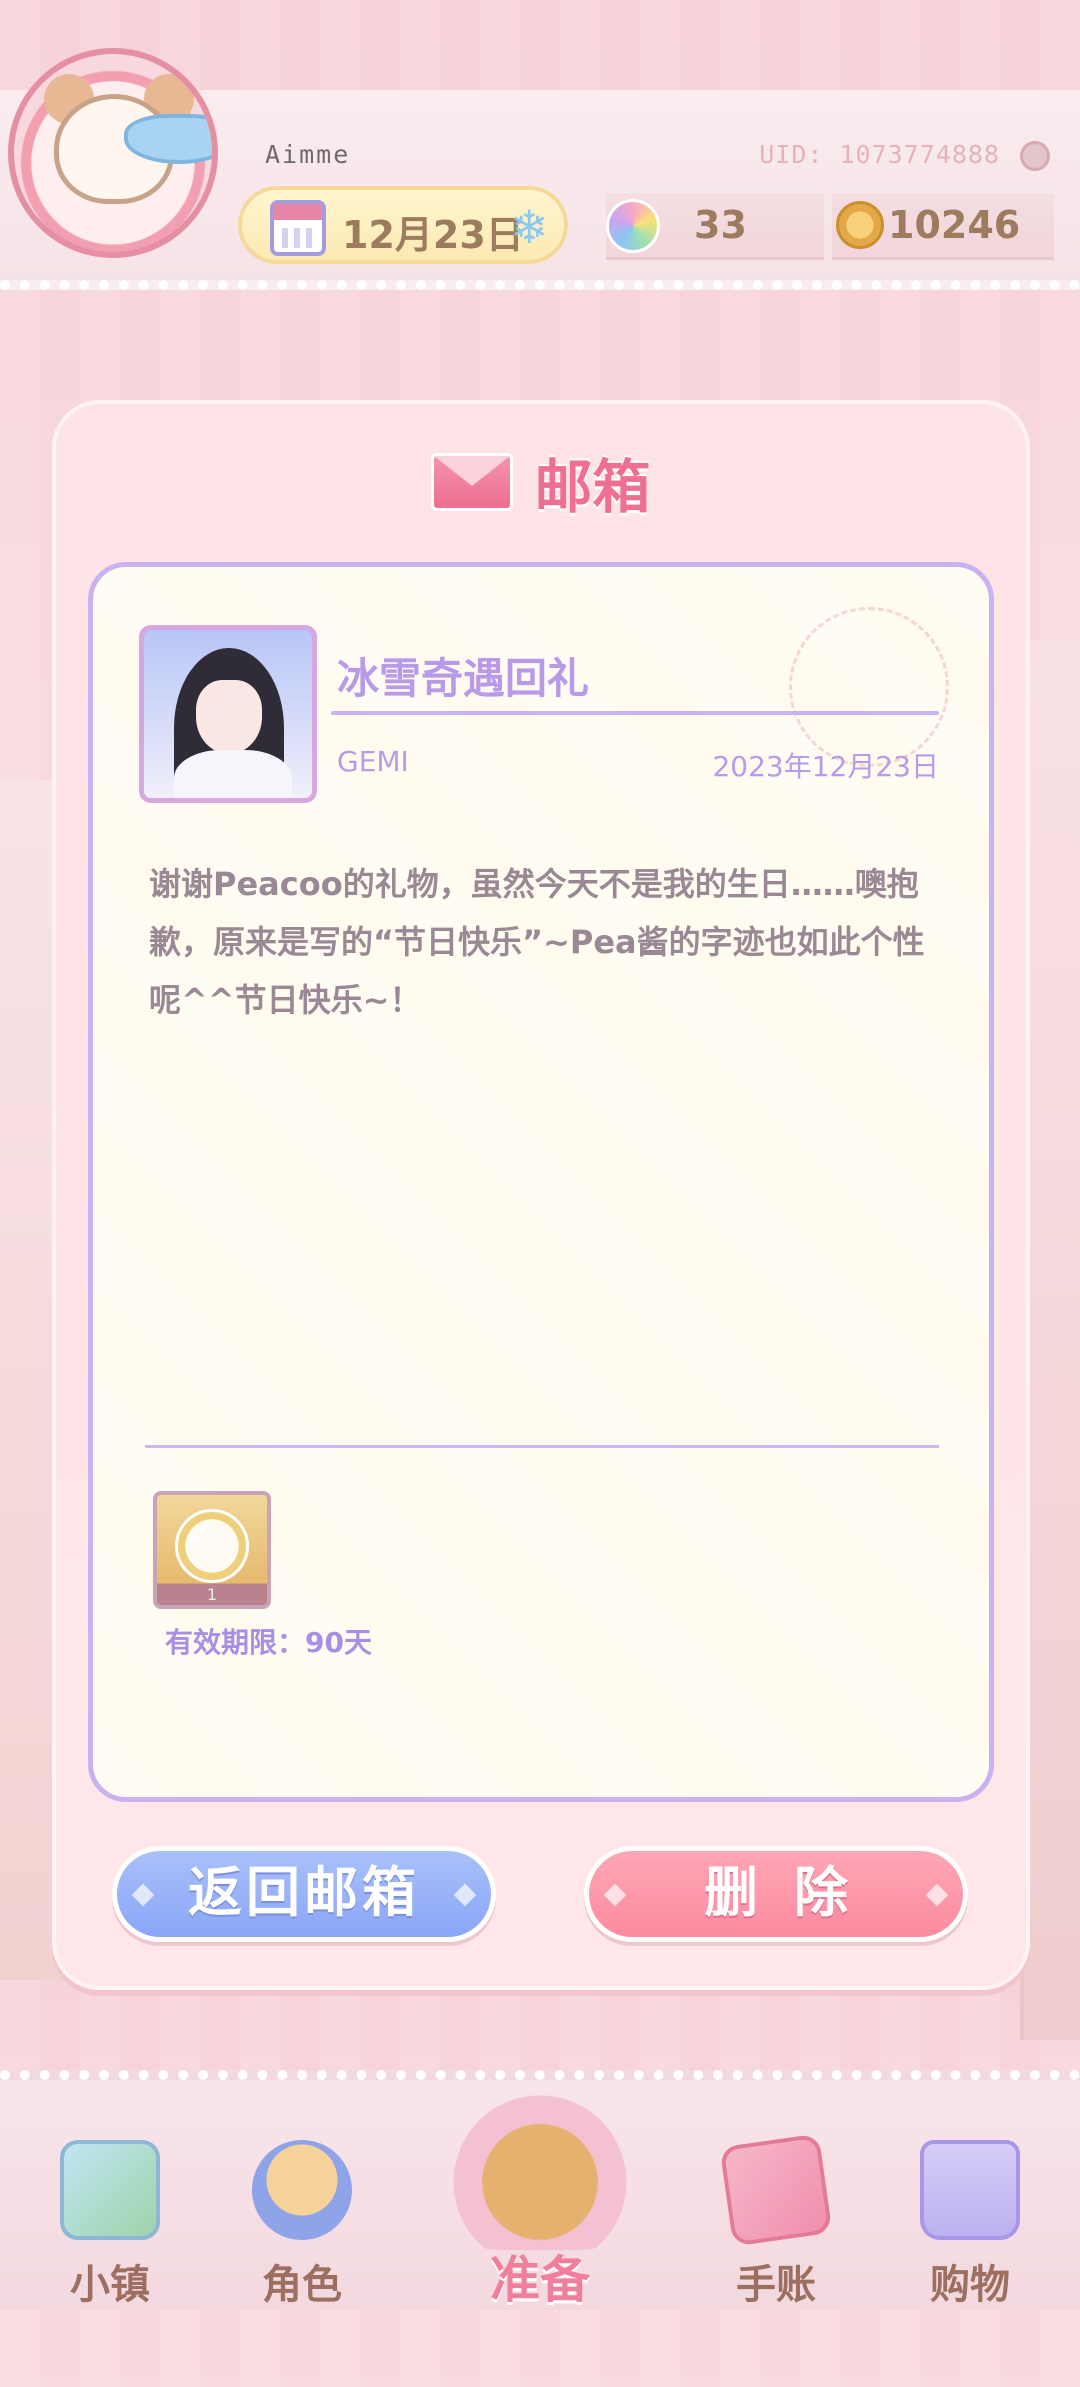 The height and width of the screenshot is (2387, 1080). What do you see at coordinates (869, 687) in the screenshot?
I see `postmark-stamp` at bounding box center [869, 687].